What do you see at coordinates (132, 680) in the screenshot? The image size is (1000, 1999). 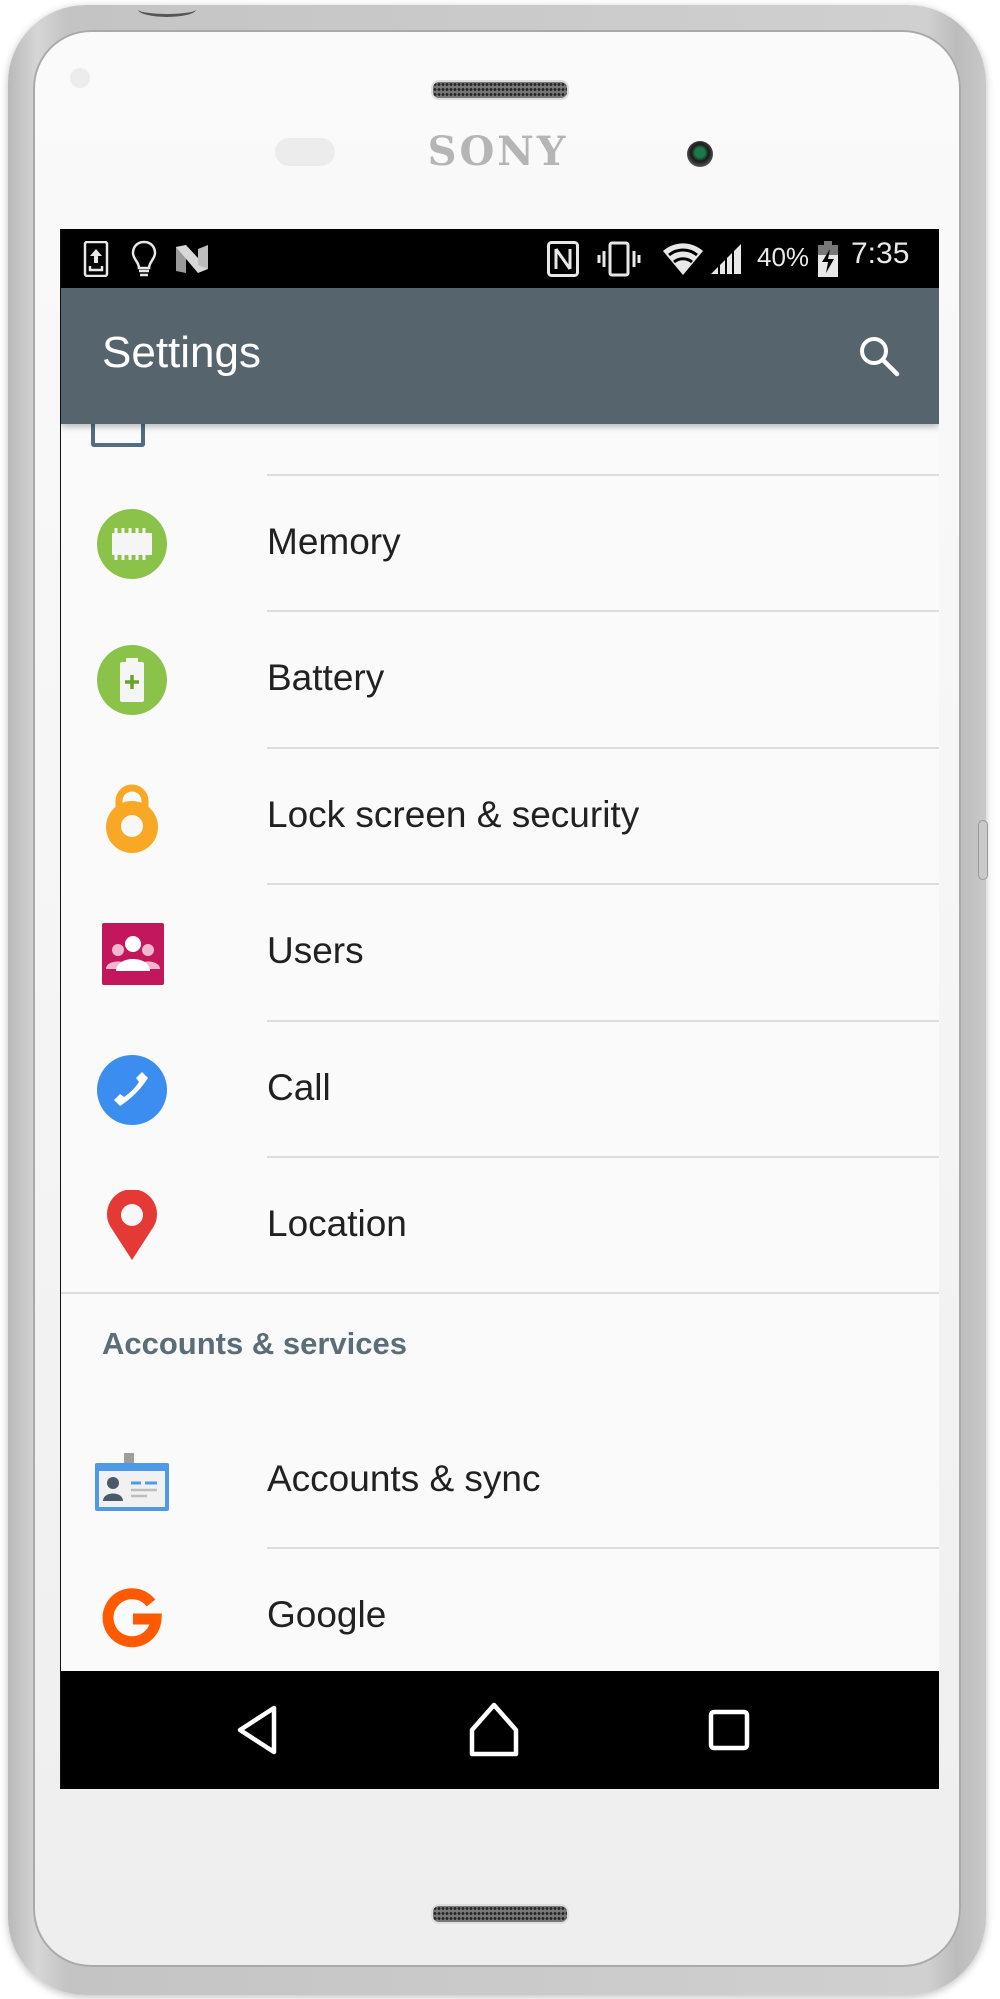 I see `battery-icon` at bounding box center [132, 680].